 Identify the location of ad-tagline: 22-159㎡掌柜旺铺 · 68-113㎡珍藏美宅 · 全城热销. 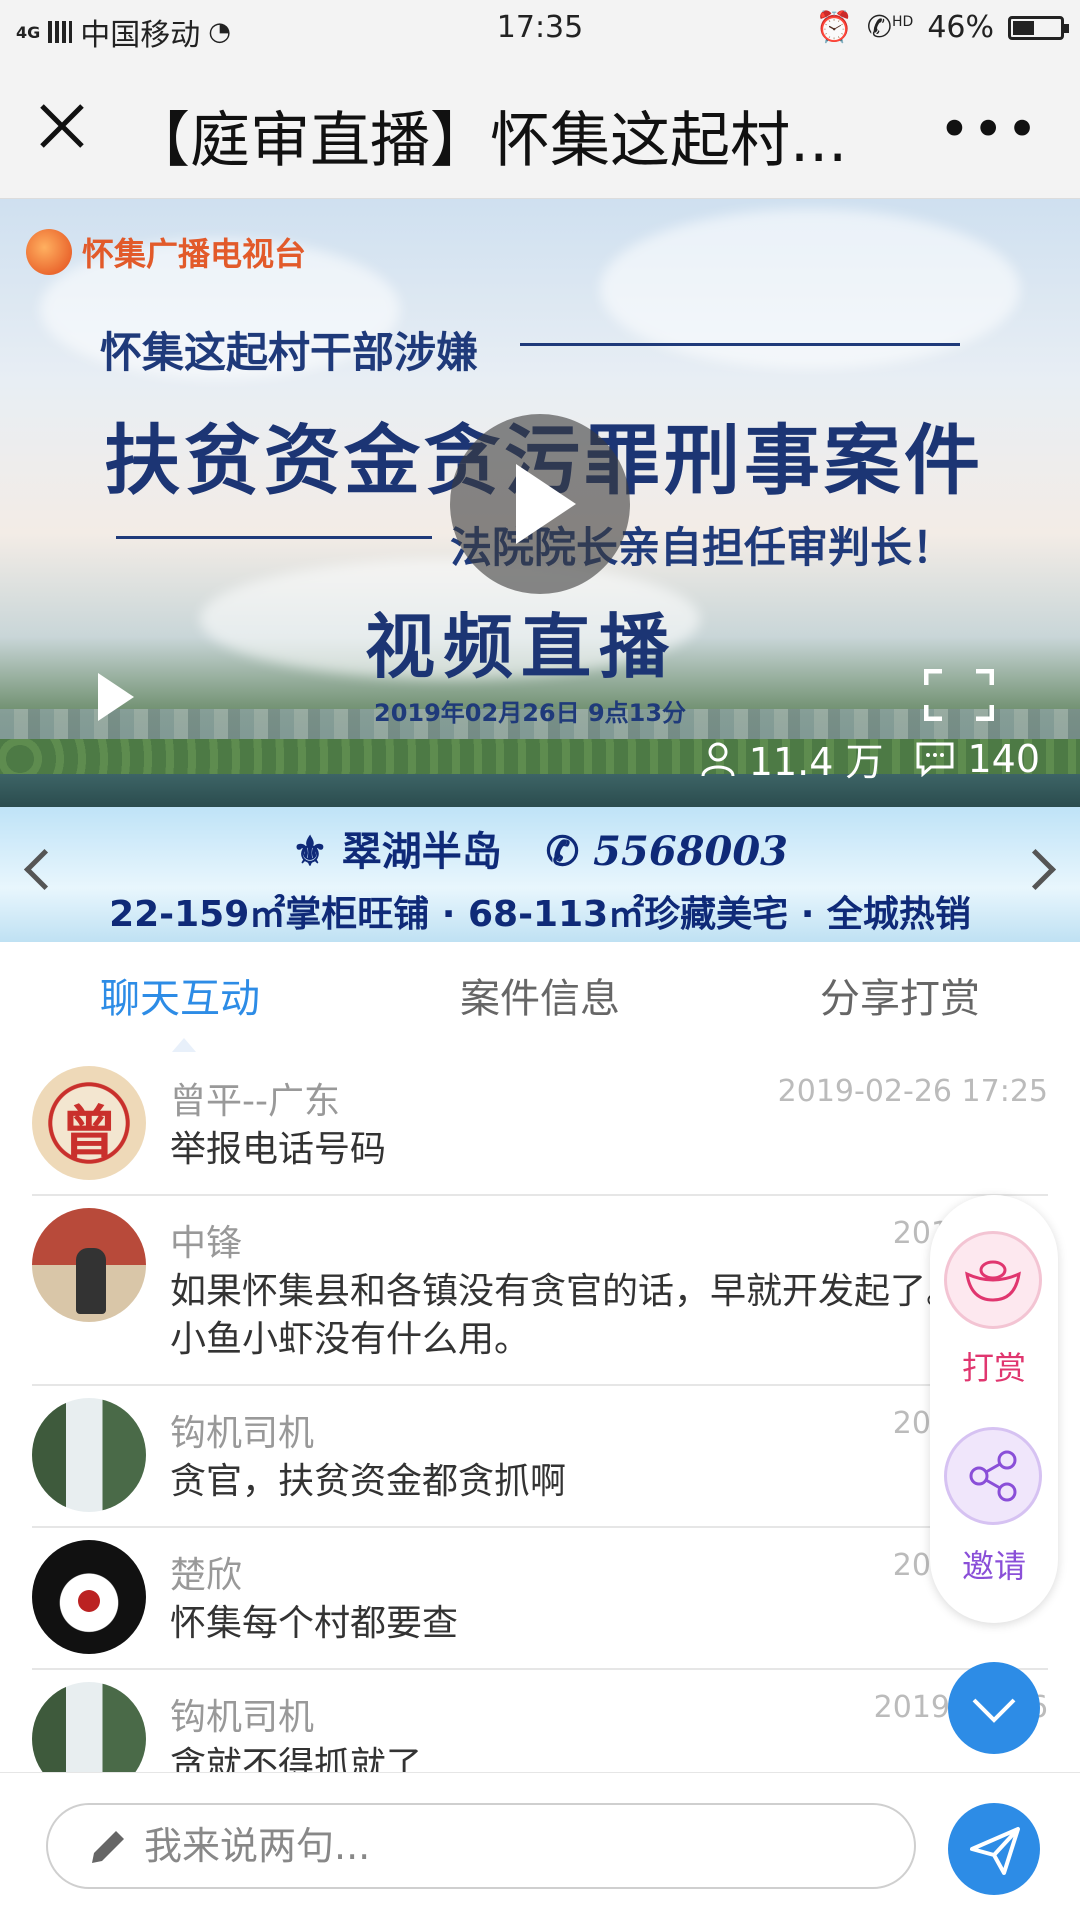
(540, 914).